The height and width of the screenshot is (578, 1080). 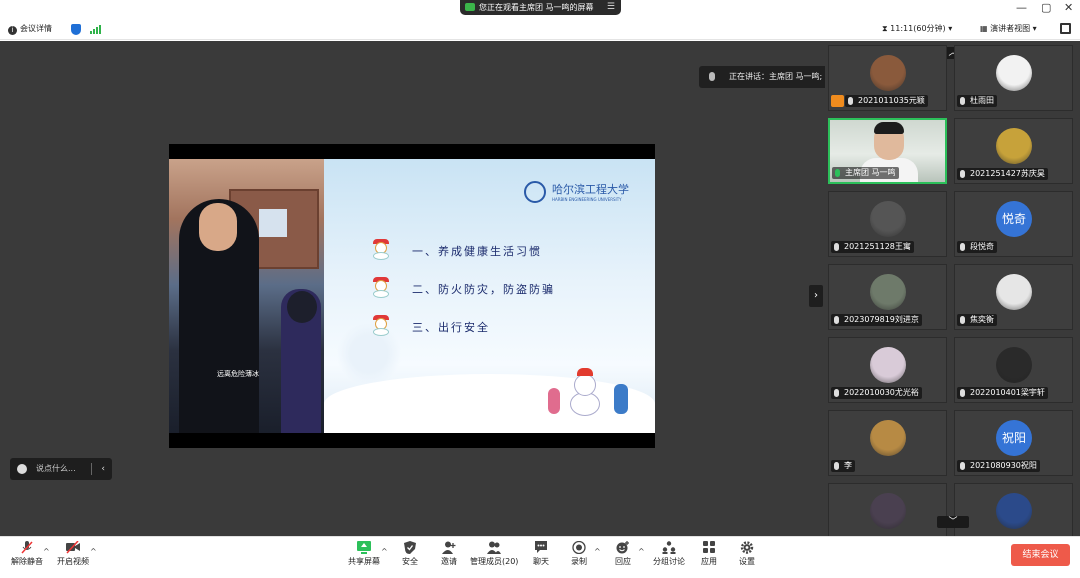 I want to click on share-screen-button: 共享屏幕, so click(x=364, y=558).